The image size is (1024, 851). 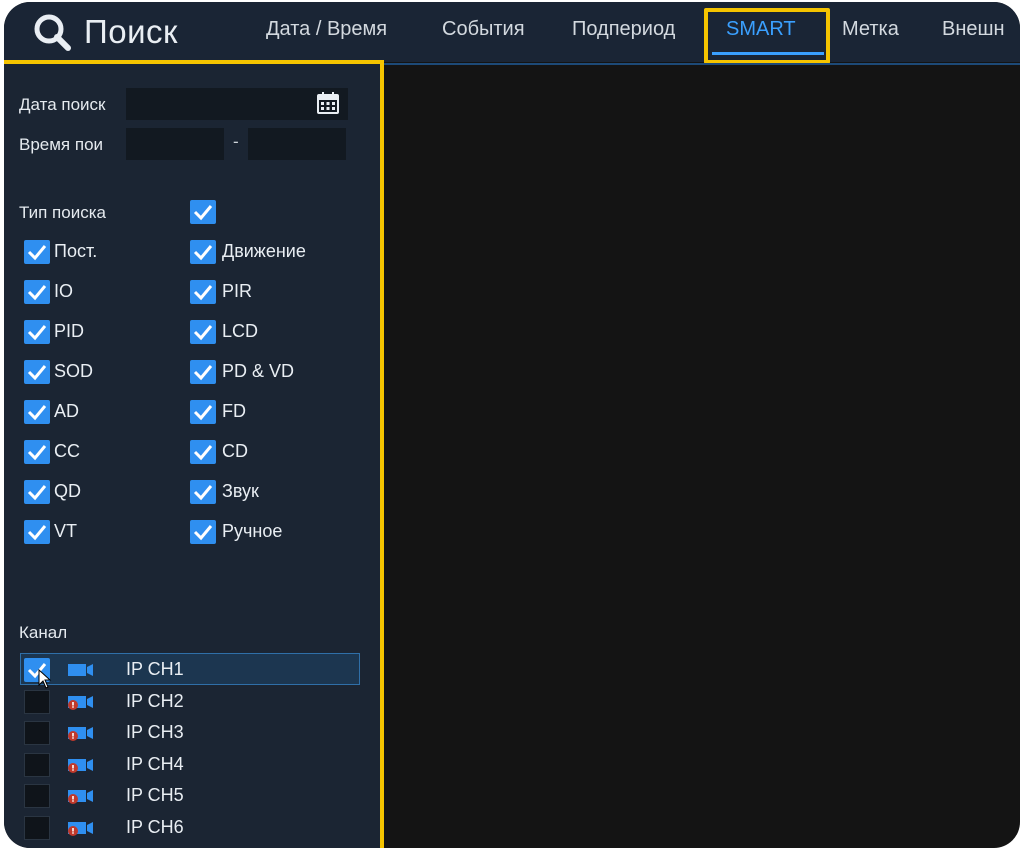 I want to click on page-title: Поиск, so click(x=105, y=32).